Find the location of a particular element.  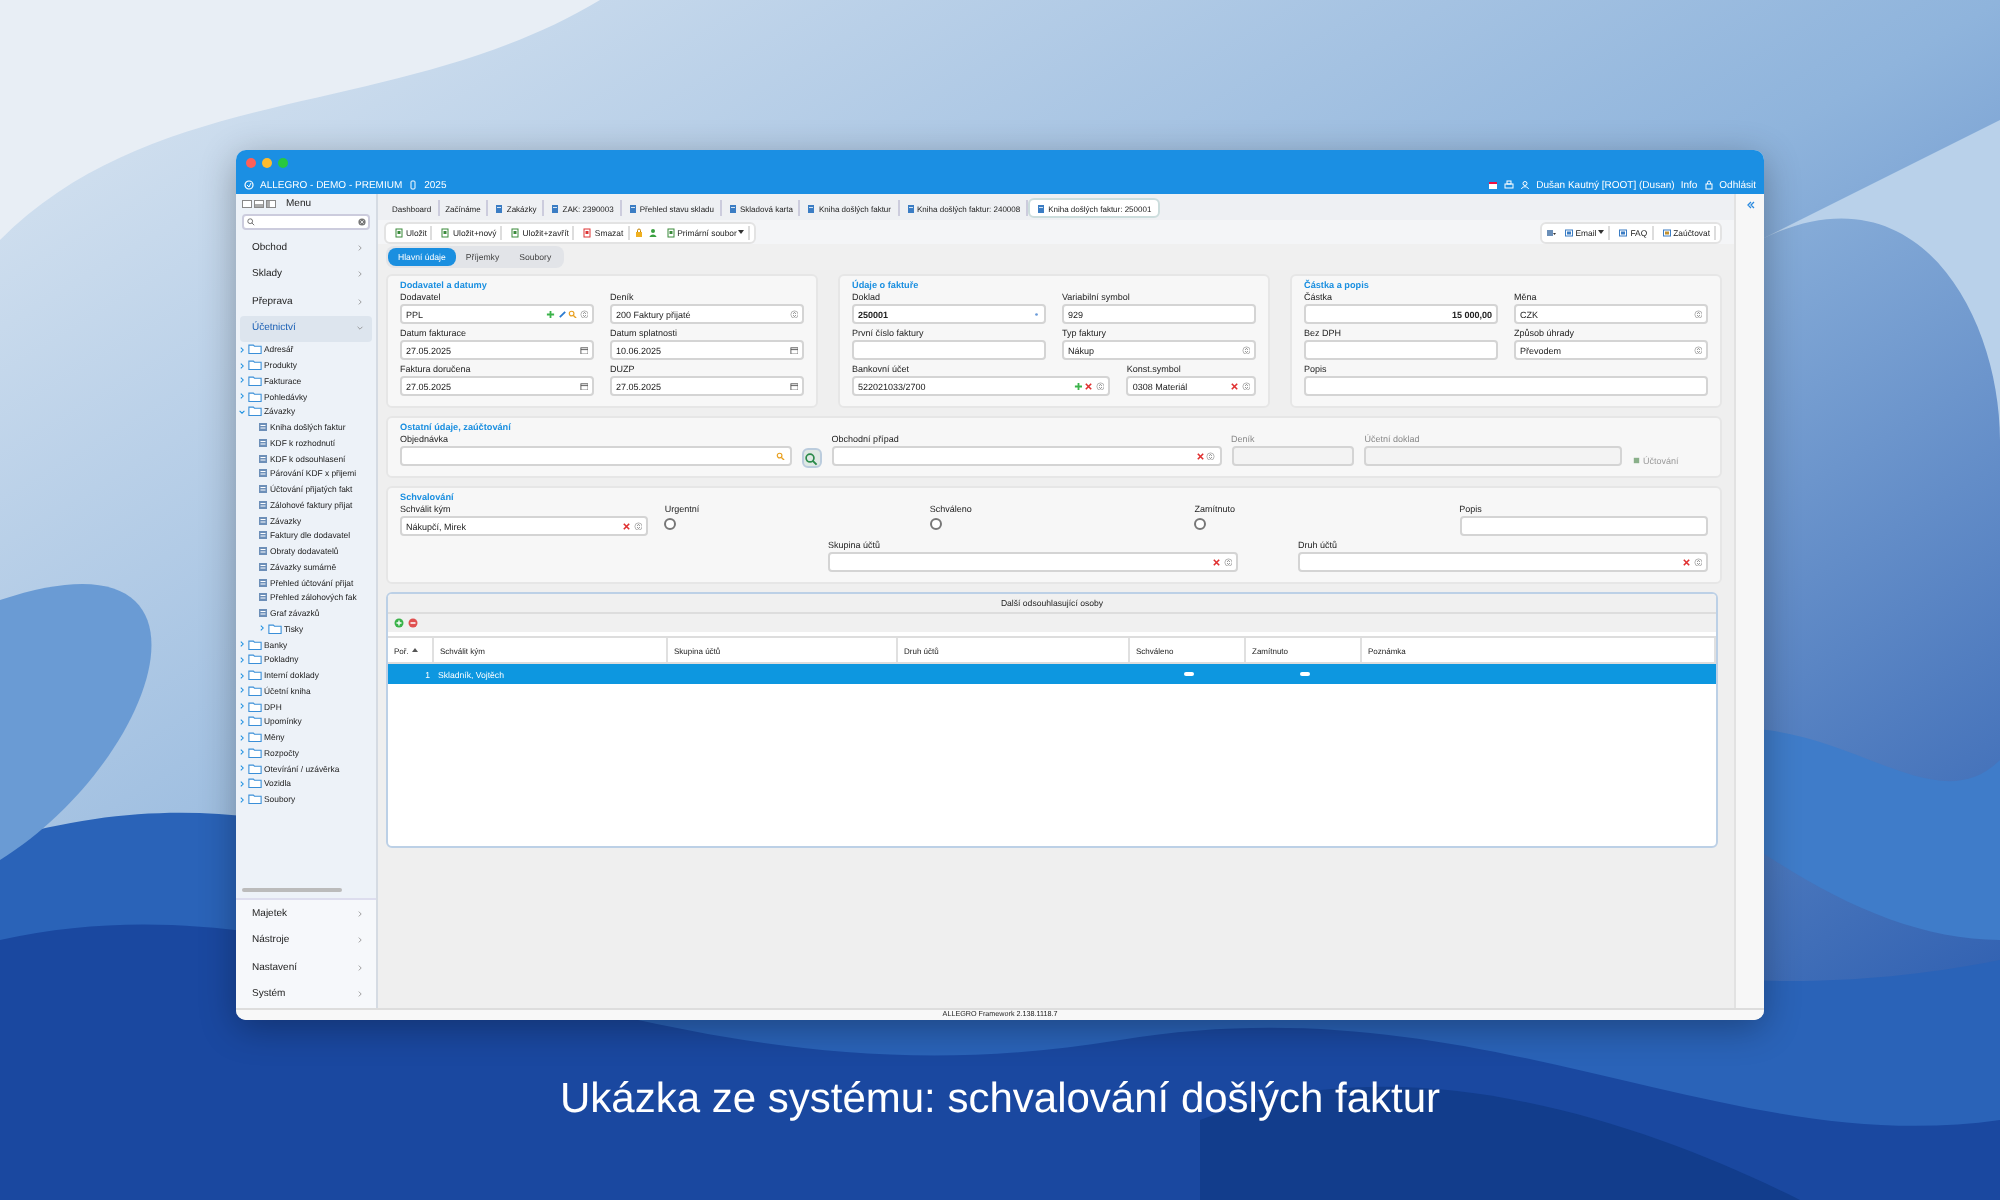

pencil-icon is located at coordinates (561, 314).